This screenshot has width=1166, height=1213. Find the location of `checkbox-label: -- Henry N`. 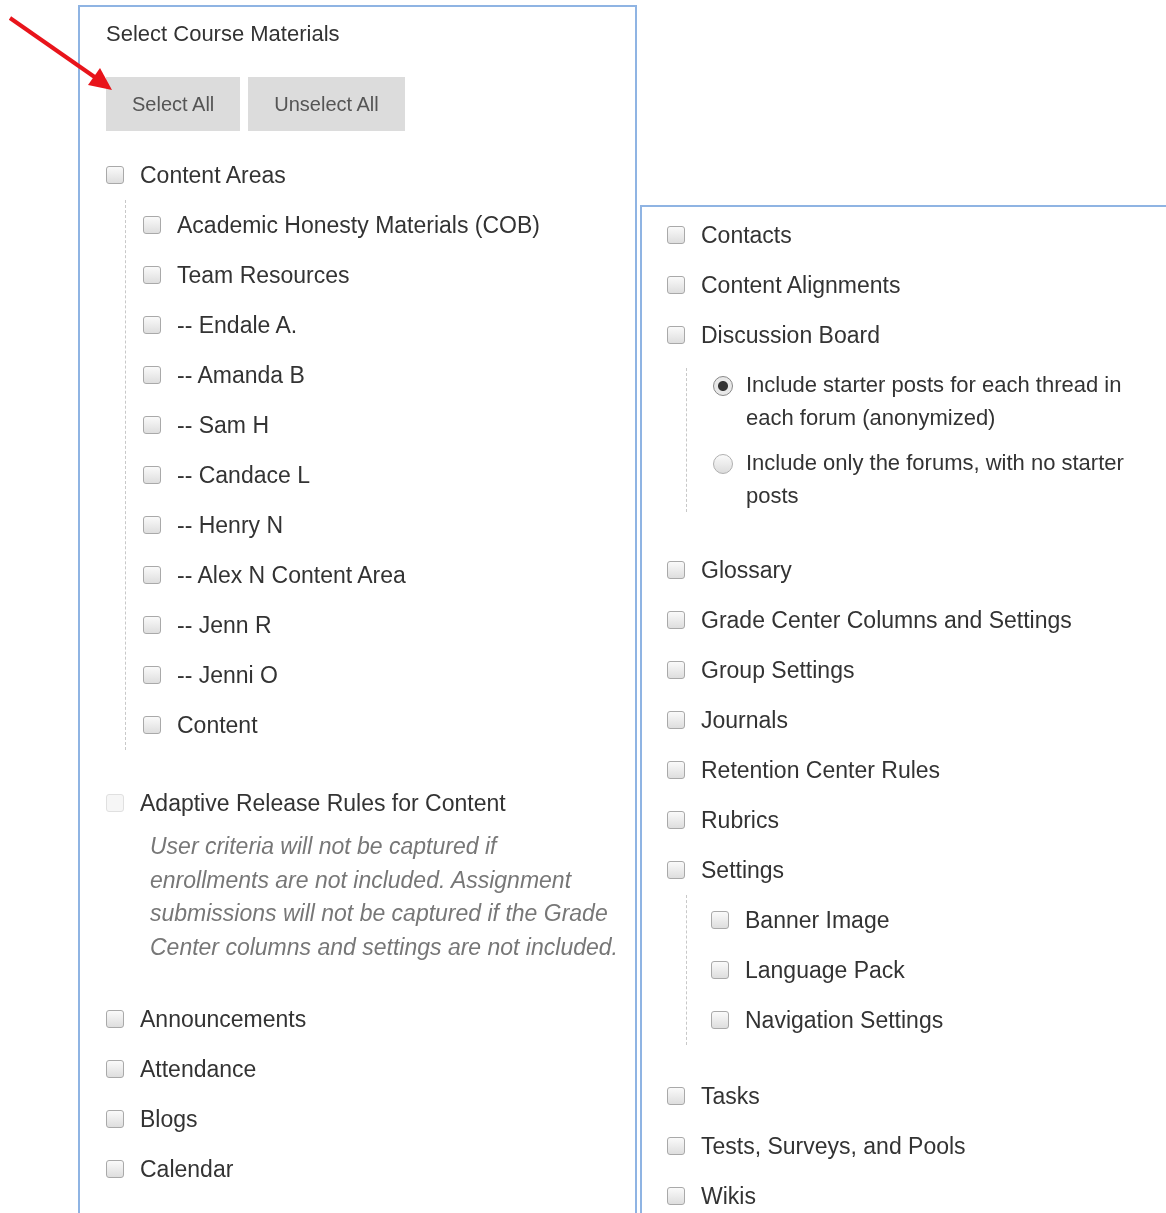

checkbox-label: -- Henry N is located at coordinates (230, 525).